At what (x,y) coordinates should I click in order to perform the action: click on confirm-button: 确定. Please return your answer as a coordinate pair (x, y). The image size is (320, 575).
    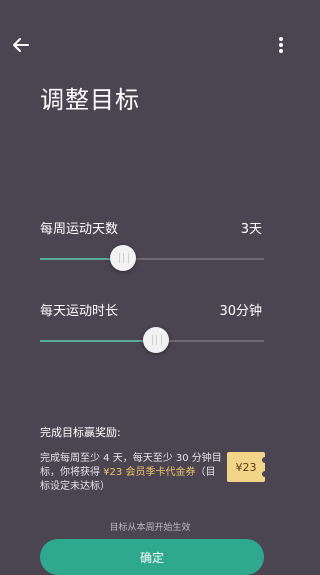
    Looking at the image, I should click on (152, 557).